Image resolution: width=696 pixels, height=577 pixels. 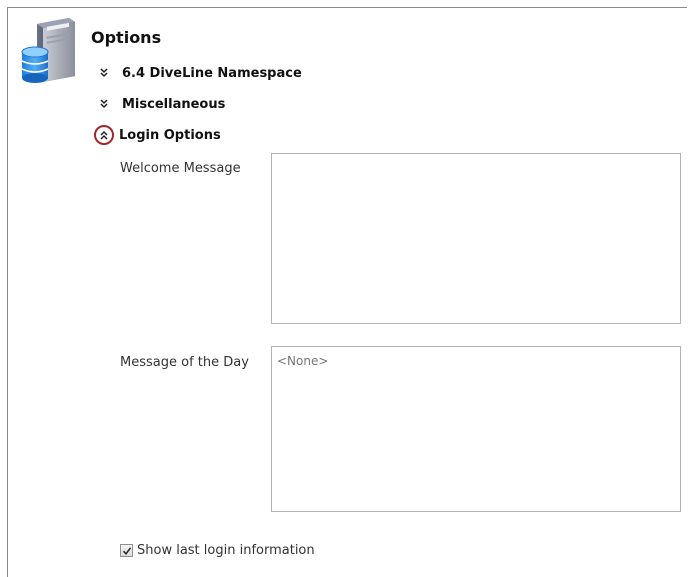 I want to click on section-miscellaneous: Miscellaneous, so click(x=158, y=104).